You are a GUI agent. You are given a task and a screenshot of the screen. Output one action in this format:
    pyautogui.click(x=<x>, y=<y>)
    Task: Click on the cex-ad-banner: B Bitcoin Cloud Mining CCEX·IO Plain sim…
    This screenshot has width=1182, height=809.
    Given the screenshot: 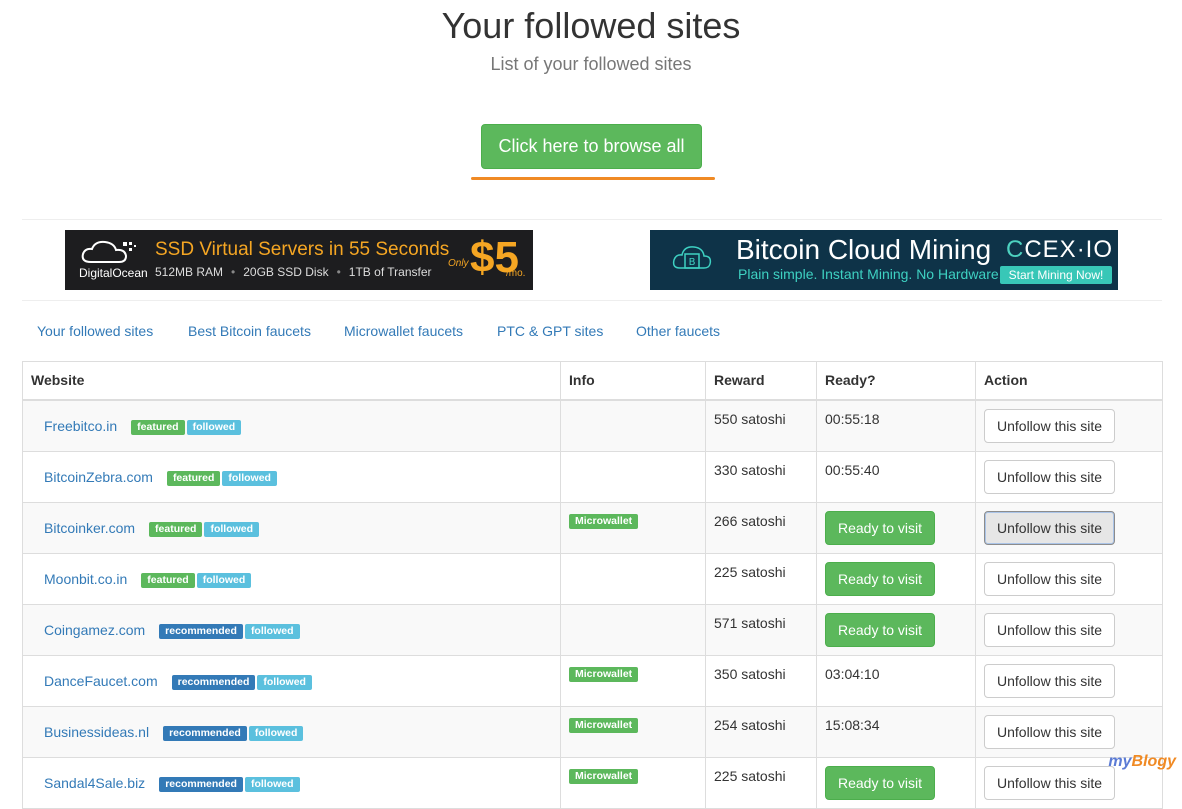 What is the action you would take?
    pyautogui.click(x=884, y=260)
    